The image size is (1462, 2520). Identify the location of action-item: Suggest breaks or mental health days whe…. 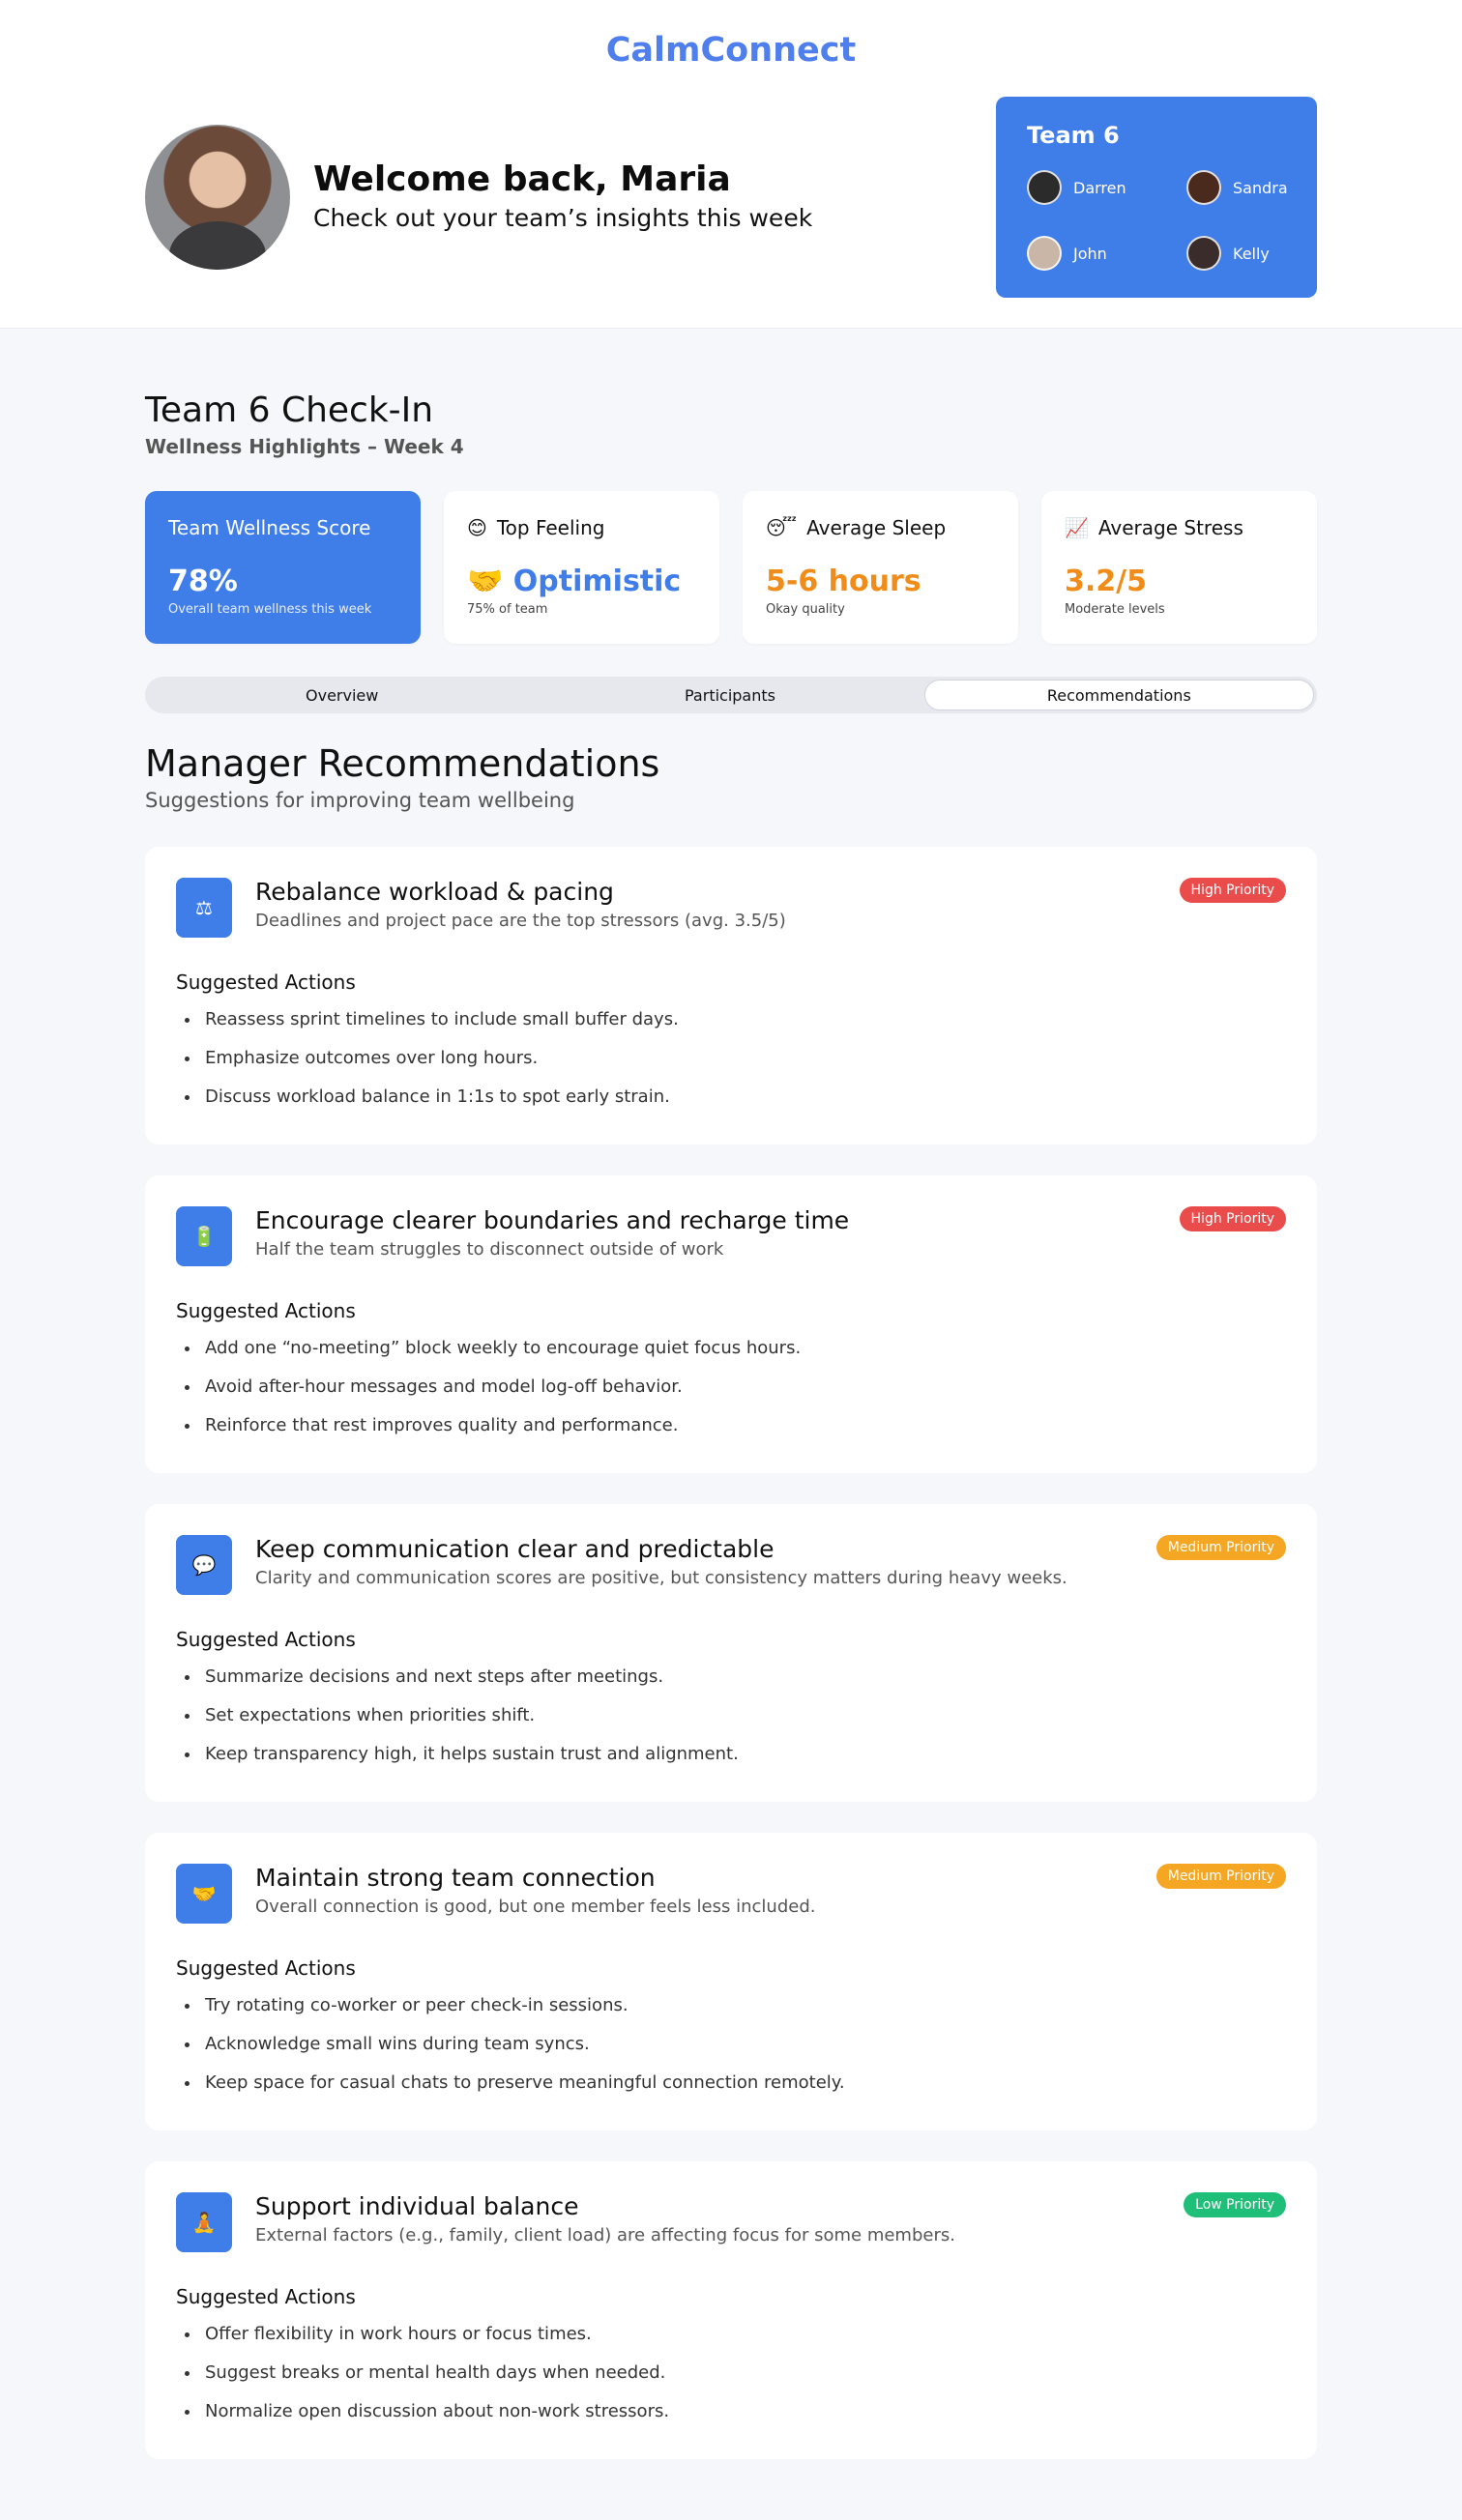
(435, 2380).